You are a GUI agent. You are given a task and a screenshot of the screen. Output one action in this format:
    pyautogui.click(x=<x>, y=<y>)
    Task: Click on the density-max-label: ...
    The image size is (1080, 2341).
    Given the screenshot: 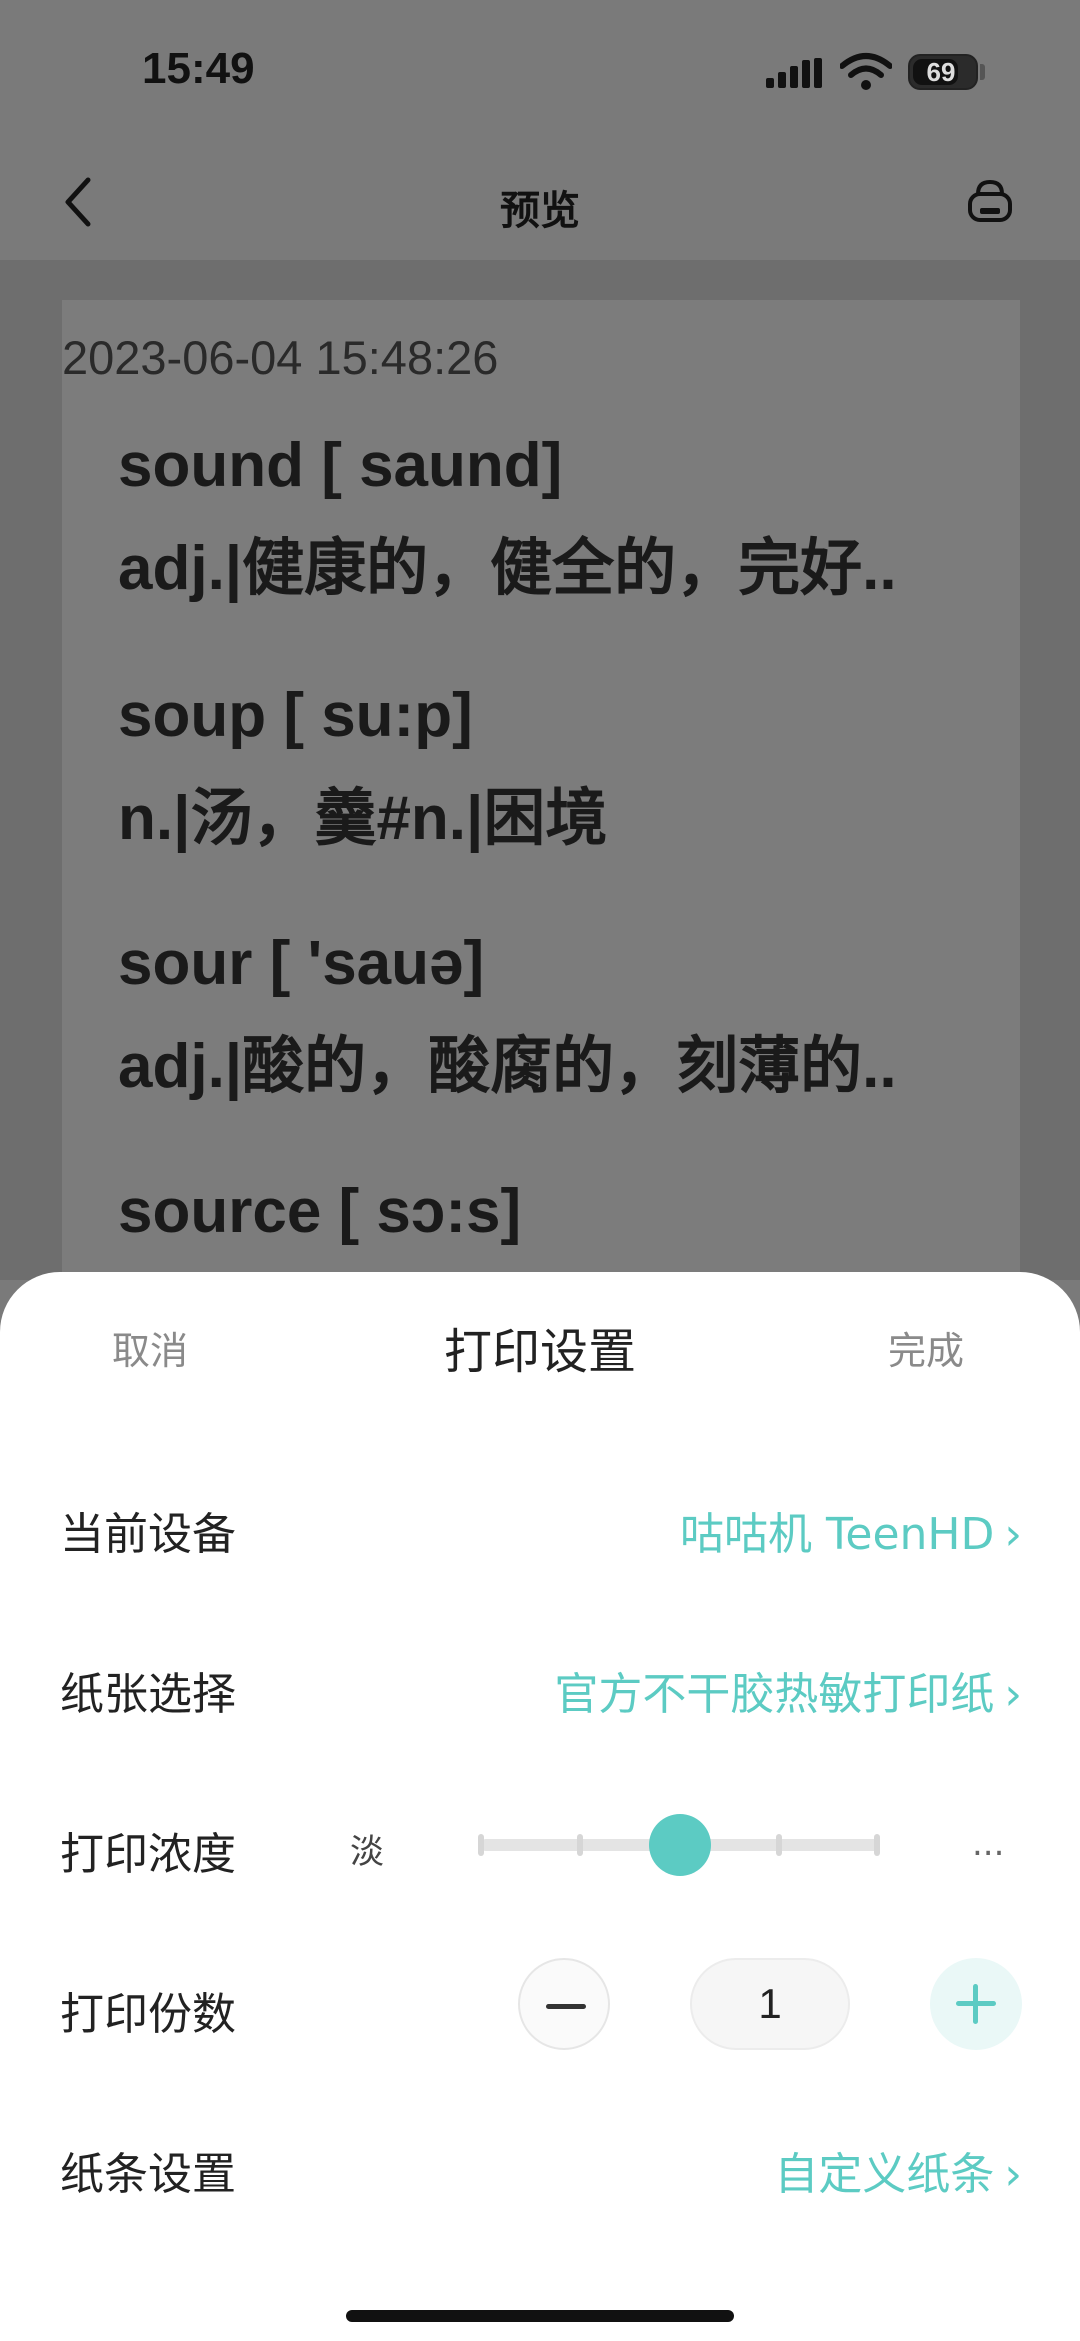 What is the action you would take?
    pyautogui.click(x=988, y=1844)
    